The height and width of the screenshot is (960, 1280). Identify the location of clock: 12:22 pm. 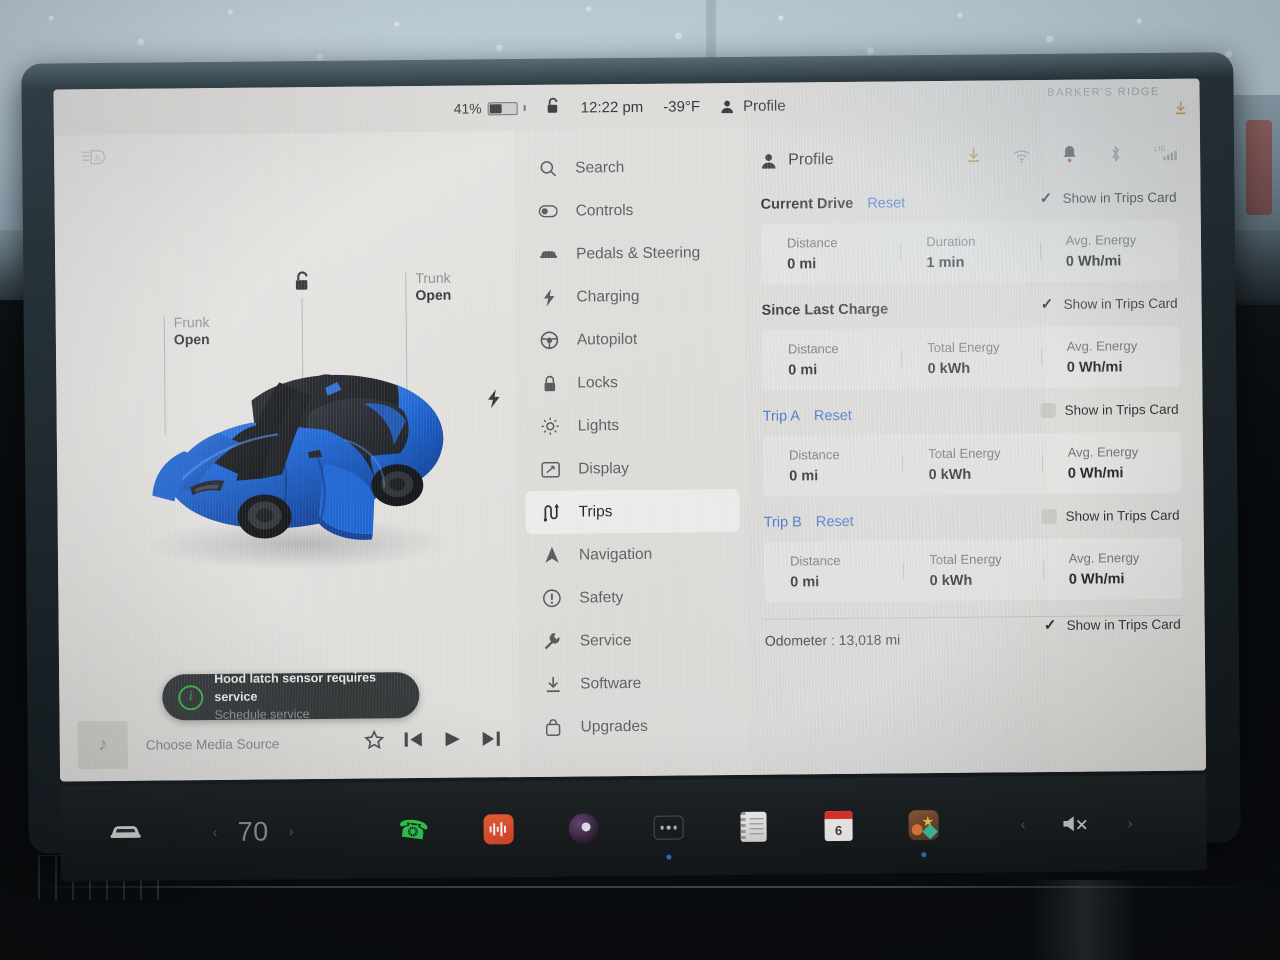
(612, 107).